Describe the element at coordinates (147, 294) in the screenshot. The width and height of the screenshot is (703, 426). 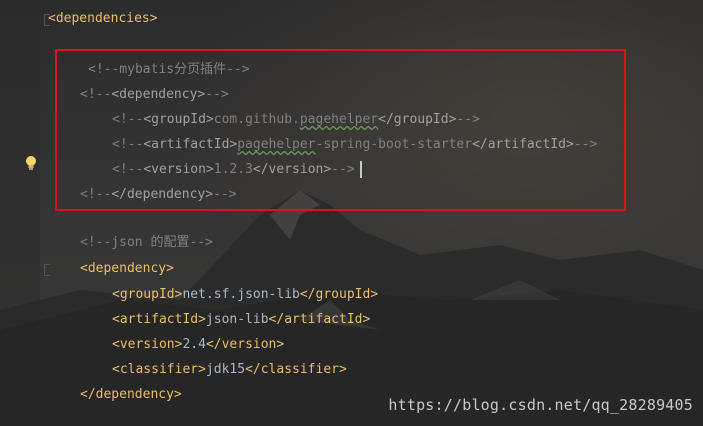
I see `code-token: <groupId>` at that location.